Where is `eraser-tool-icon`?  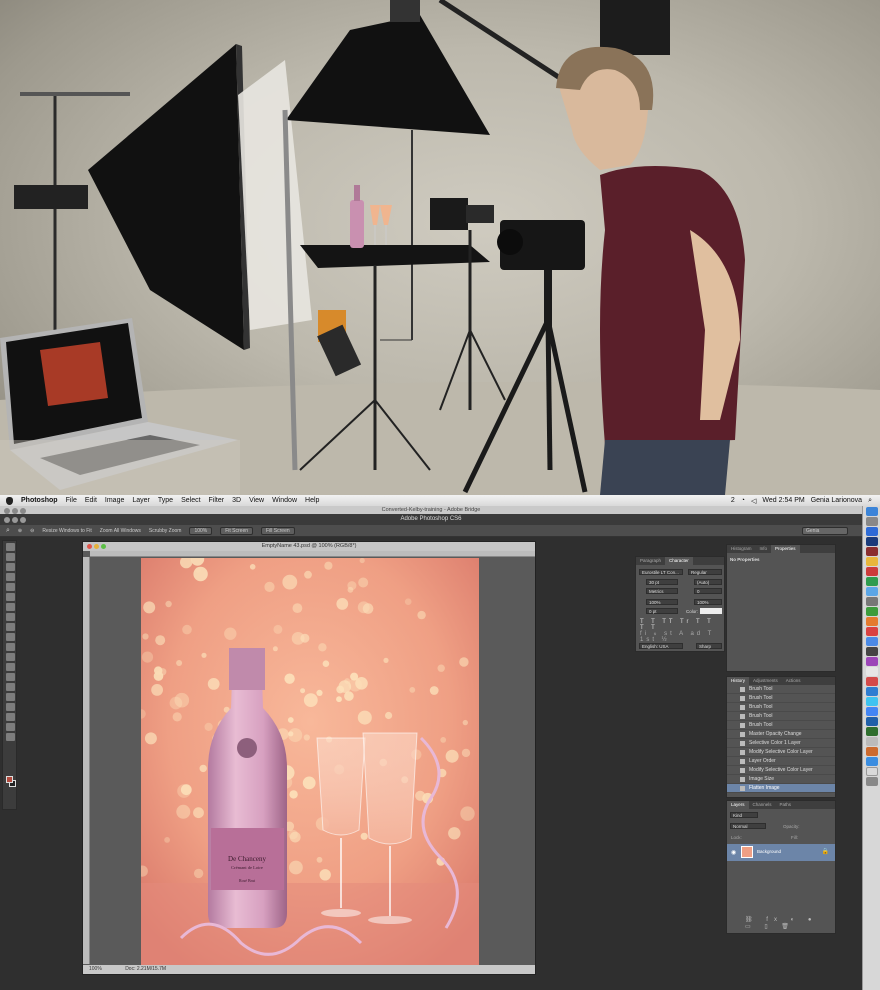
eraser-tool-icon is located at coordinates (10, 647).